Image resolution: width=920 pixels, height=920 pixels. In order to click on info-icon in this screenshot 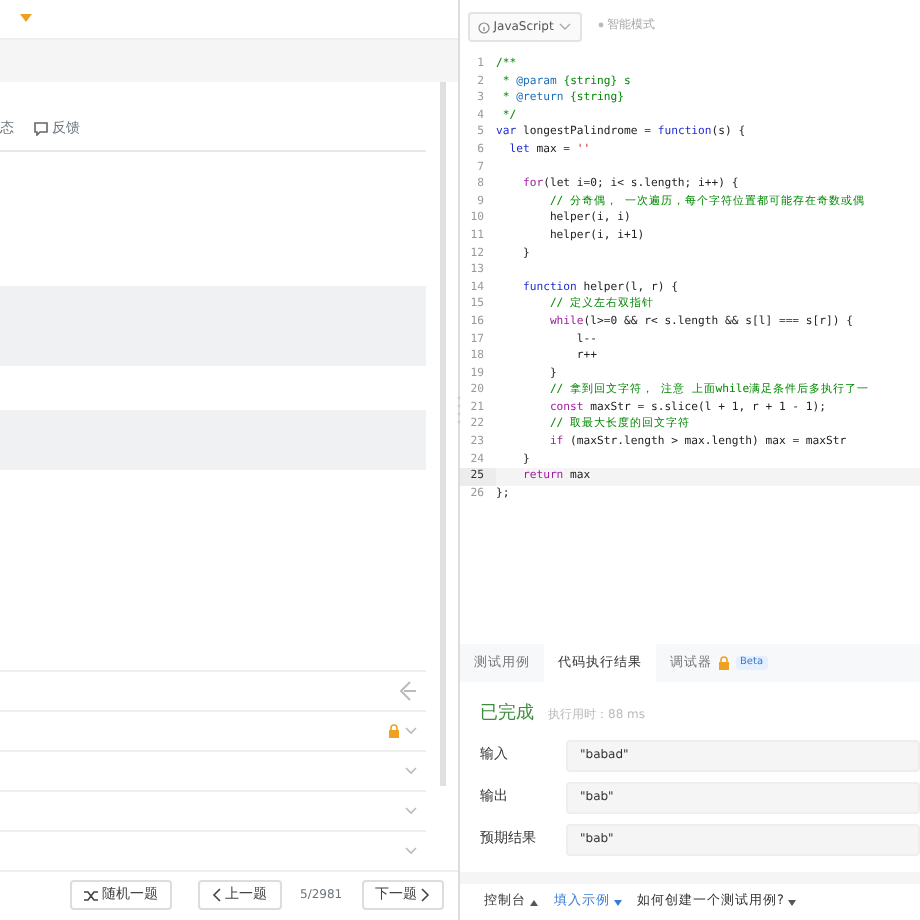, I will do `click(484, 27)`.